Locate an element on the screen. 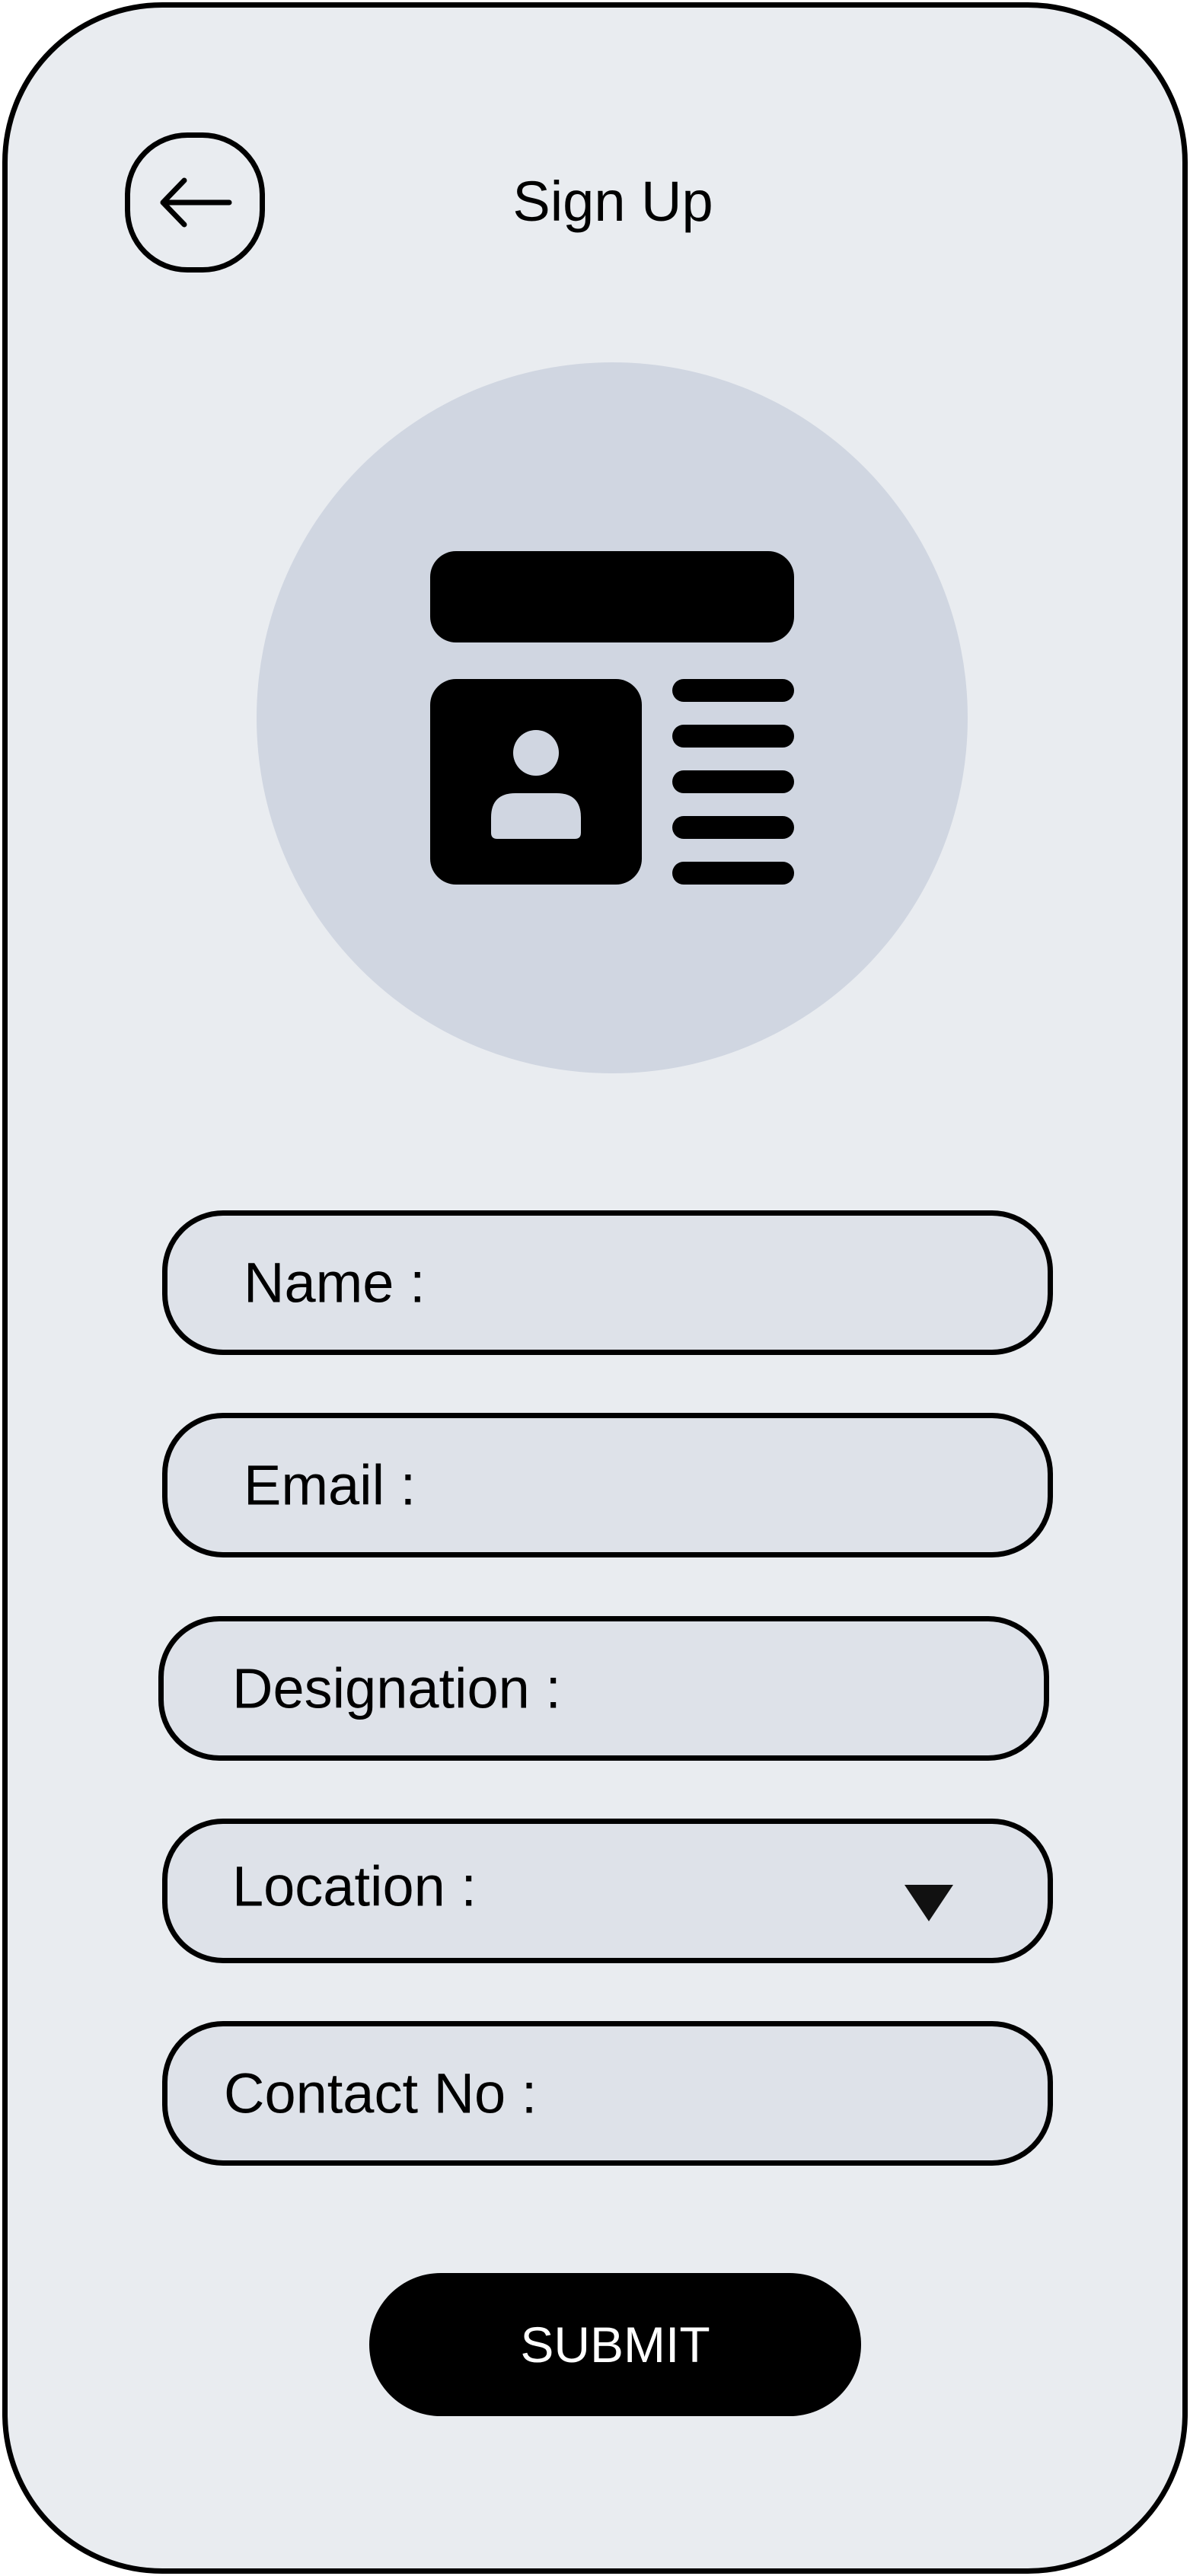  arrow-left-icon is located at coordinates (196, 202).